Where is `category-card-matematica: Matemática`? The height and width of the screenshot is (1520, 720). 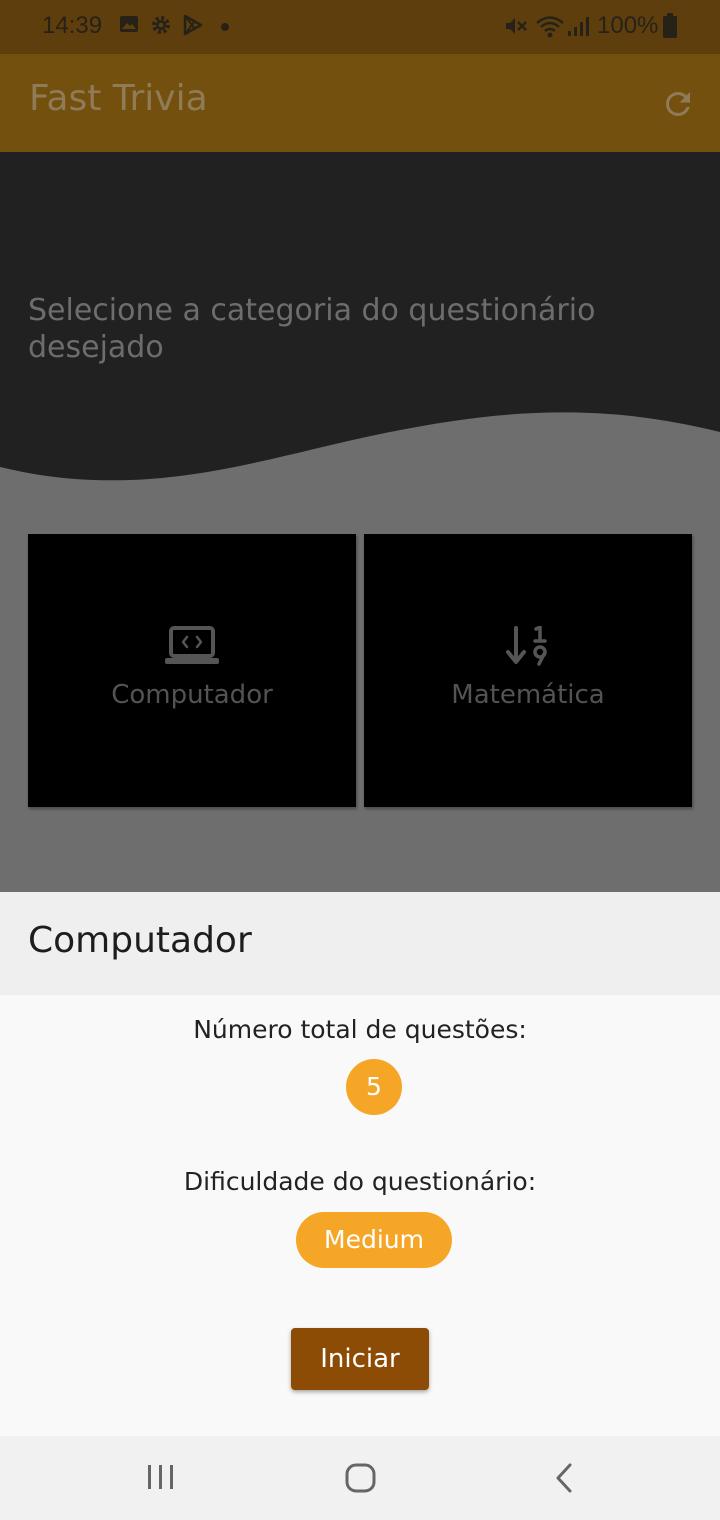
category-card-matematica: Matemática is located at coordinates (528, 670).